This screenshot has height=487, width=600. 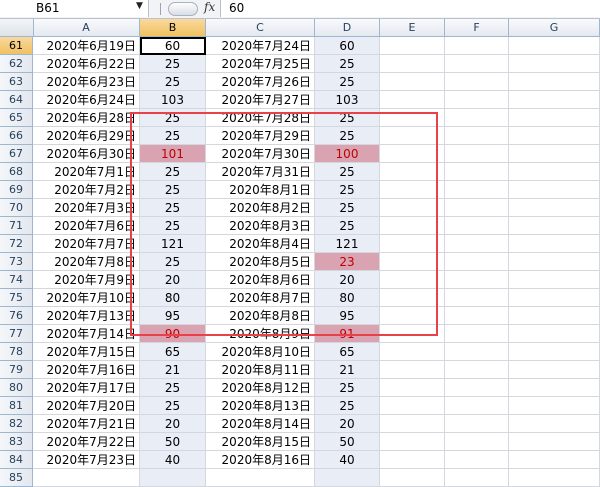 What do you see at coordinates (16, 190) in the screenshot?
I see `row-header: 69` at bounding box center [16, 190].